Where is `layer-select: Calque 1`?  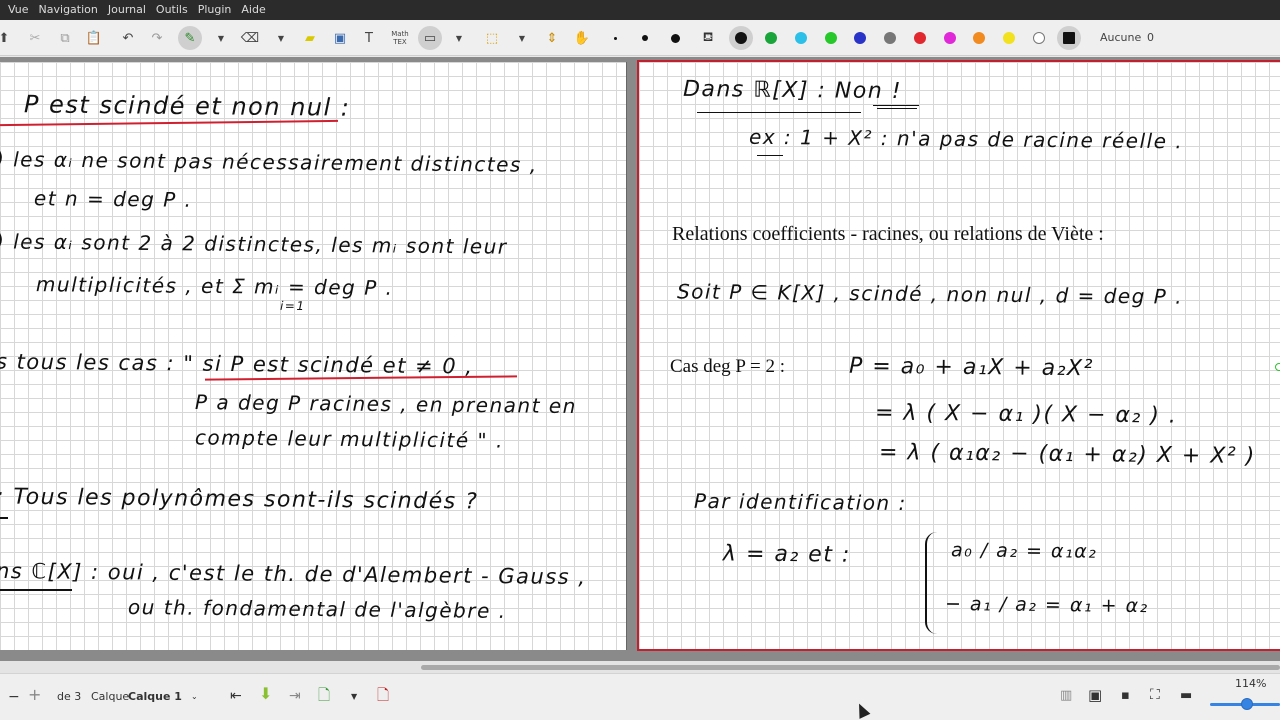
layer-select: Calque 1 is located at coordinates (155, 697).